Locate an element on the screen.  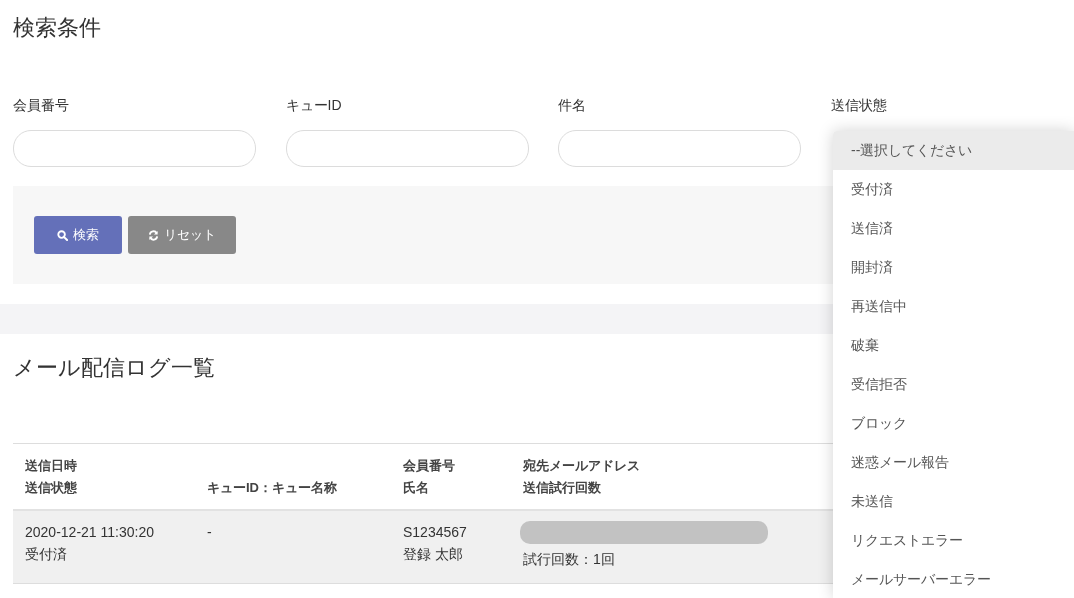
dropdown-option: ブロック is located at coordinates (953, 423).